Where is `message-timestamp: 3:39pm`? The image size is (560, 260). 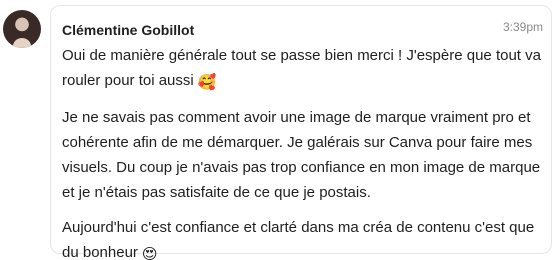 message-timestamp: 3:39pm is located at coordinates (522, 27).